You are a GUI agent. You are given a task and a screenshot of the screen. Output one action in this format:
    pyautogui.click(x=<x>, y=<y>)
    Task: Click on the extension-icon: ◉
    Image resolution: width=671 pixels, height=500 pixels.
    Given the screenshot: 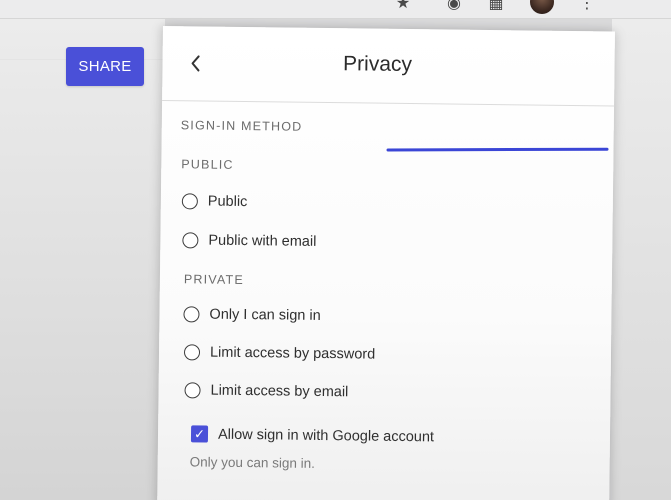 What is the action you would take?
    pyautogui.click(x=454, y=6)
    